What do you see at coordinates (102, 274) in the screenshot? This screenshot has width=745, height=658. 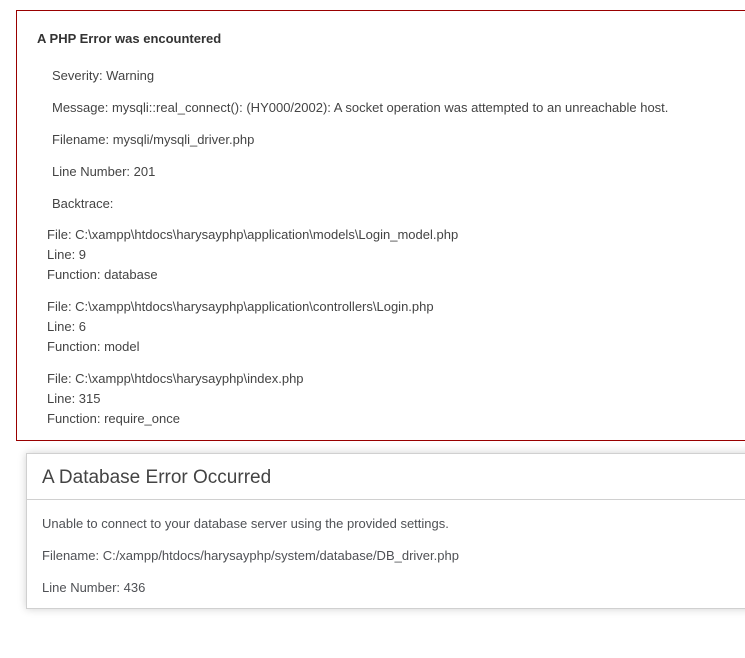 I see `backtrace-function: Function: database` at bounding box center [102, 274].